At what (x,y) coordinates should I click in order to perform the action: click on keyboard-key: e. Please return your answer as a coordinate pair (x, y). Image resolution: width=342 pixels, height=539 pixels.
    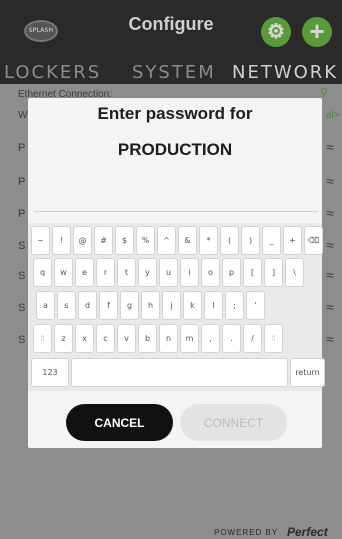
    Looking at the image, I should click on (84, 272).